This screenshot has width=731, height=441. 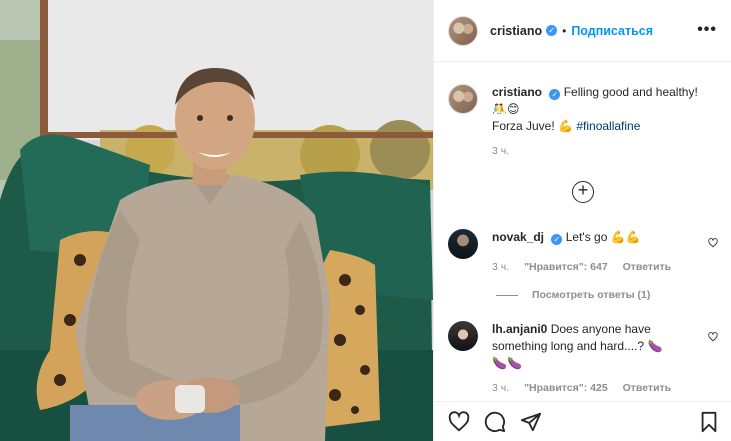 I want to click on comment-text: Let's go, so click(x=586, y=237).